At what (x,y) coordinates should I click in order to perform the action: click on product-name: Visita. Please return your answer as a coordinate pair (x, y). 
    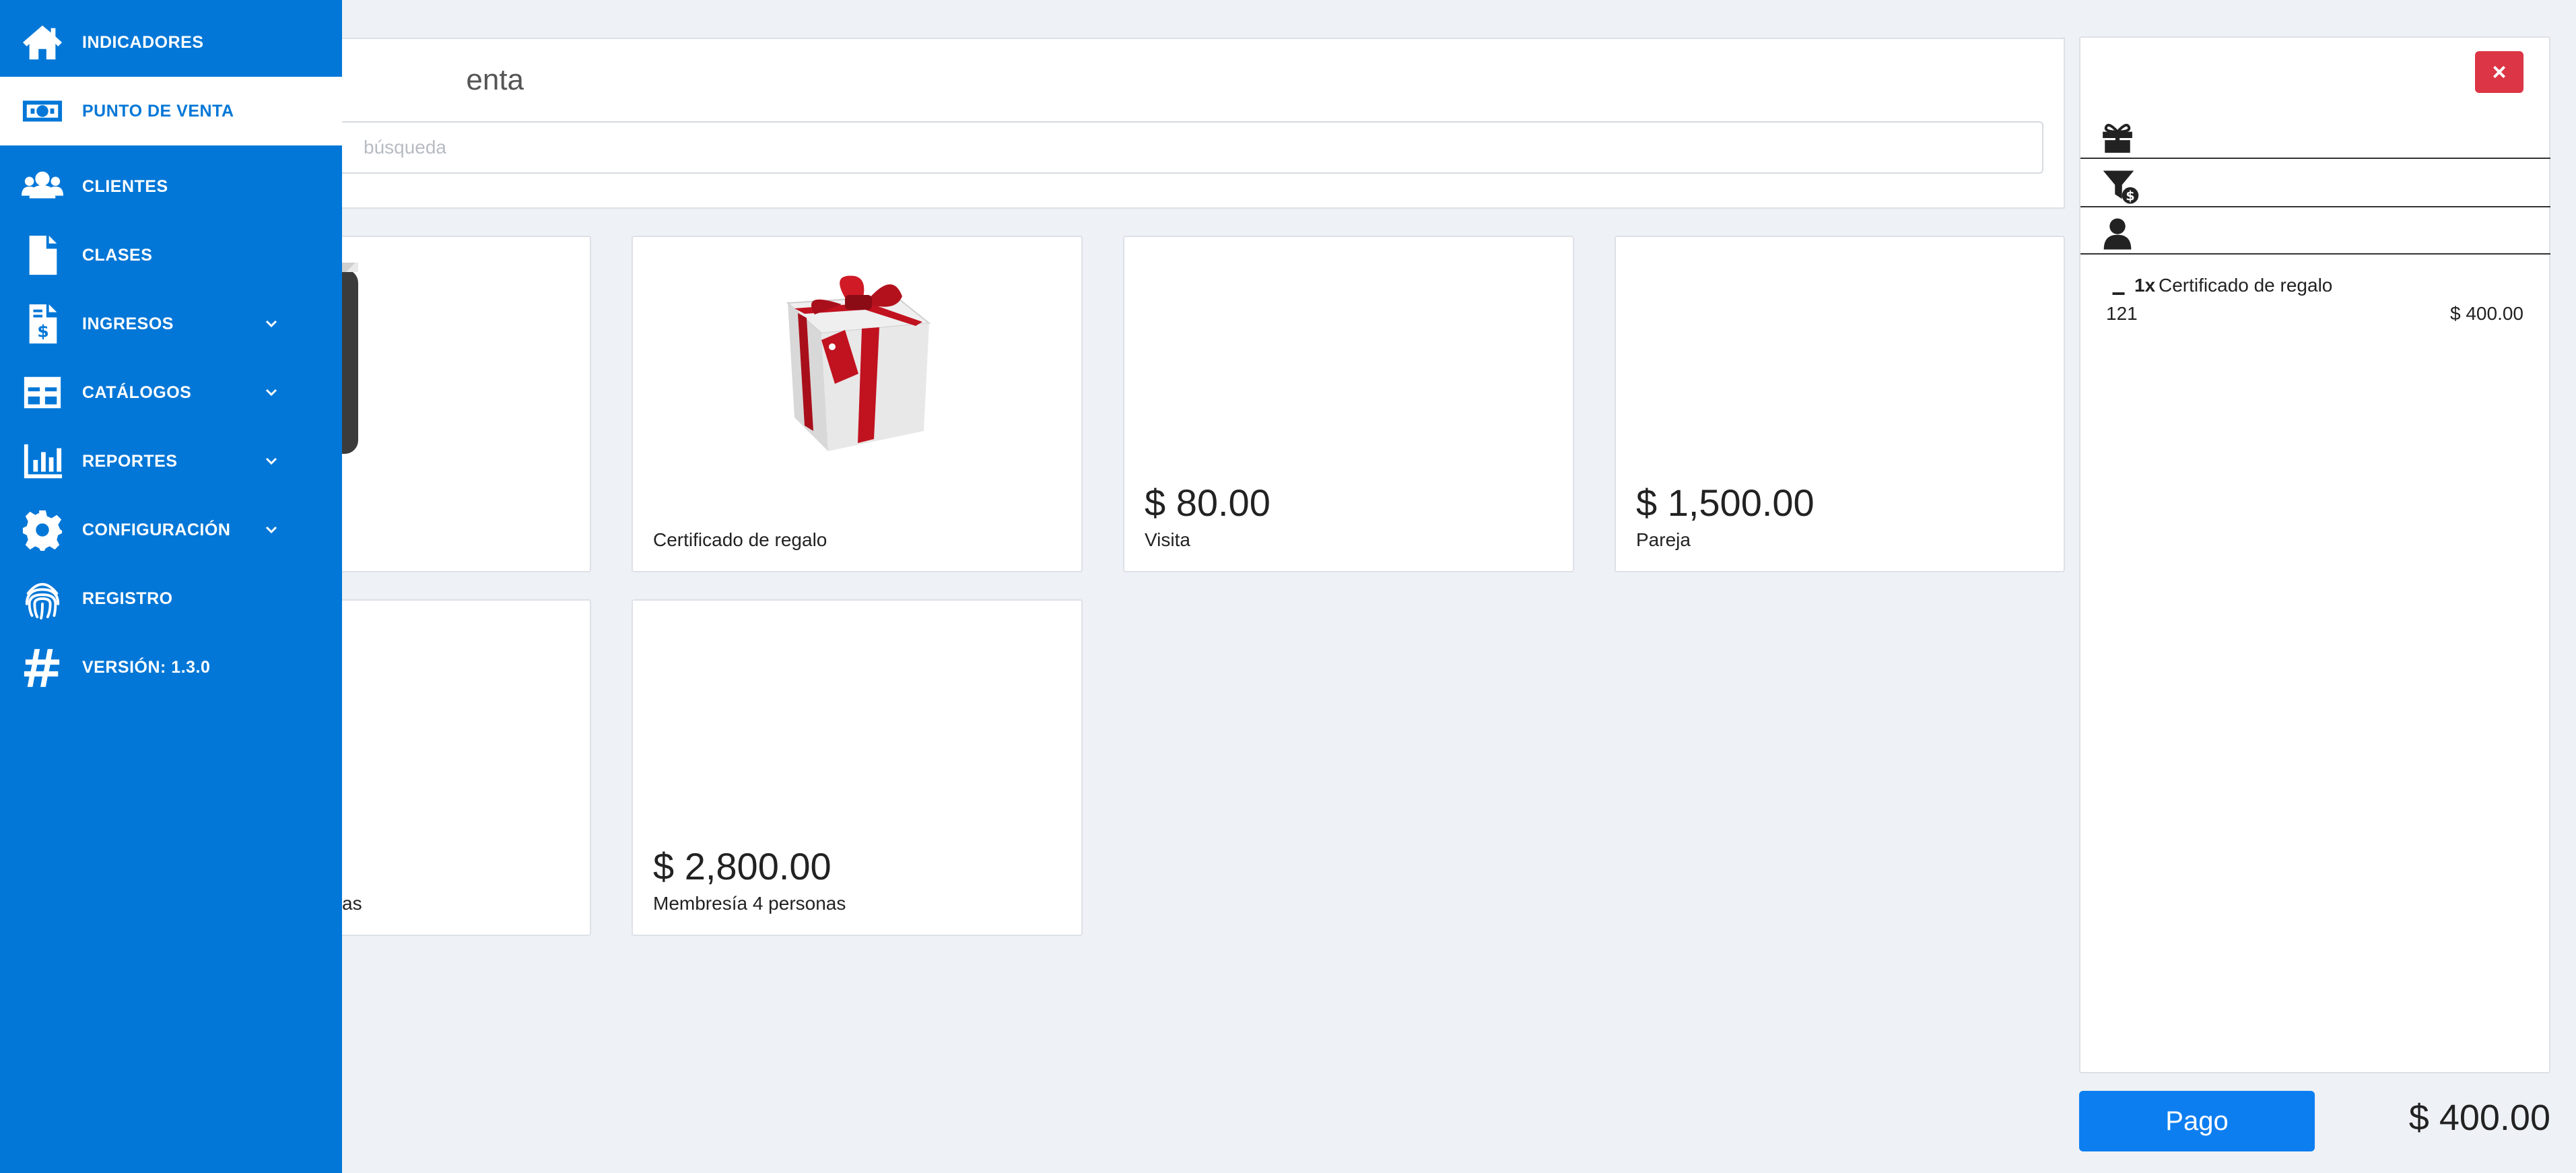
    Looking at the image, I should click on (1167, 539).